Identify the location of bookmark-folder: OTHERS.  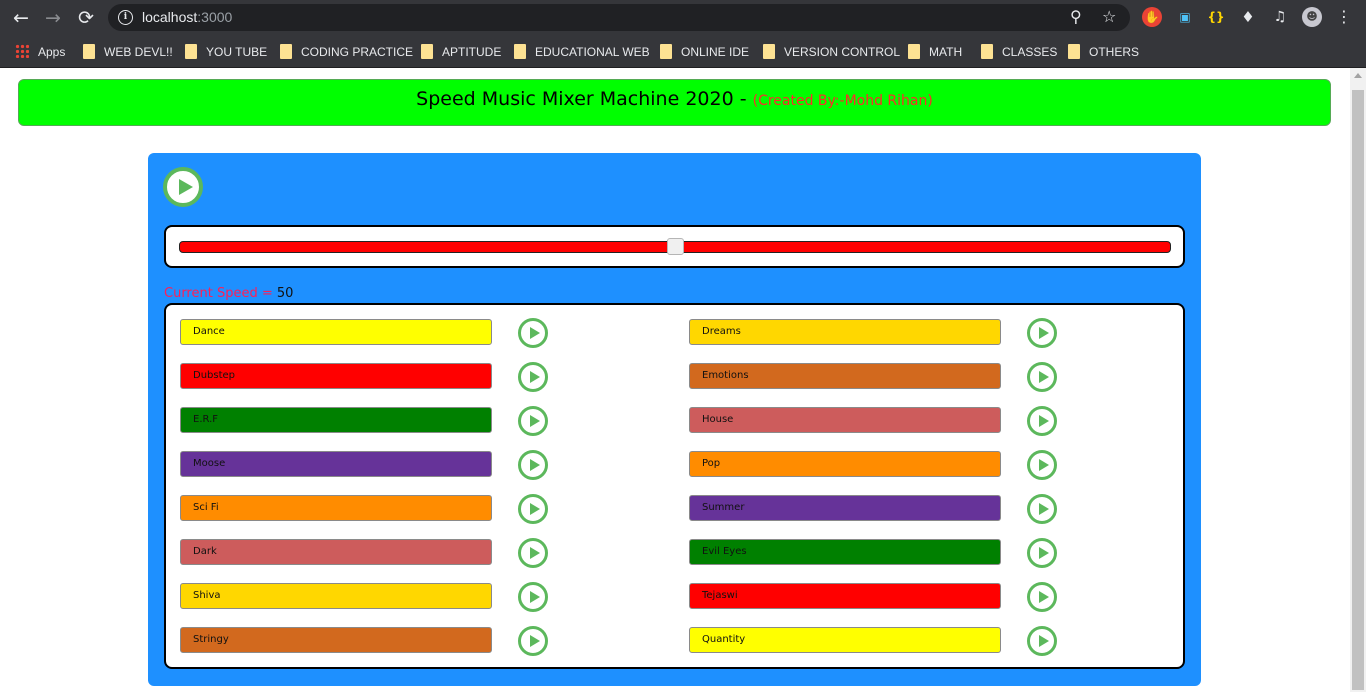
(1103, 52).